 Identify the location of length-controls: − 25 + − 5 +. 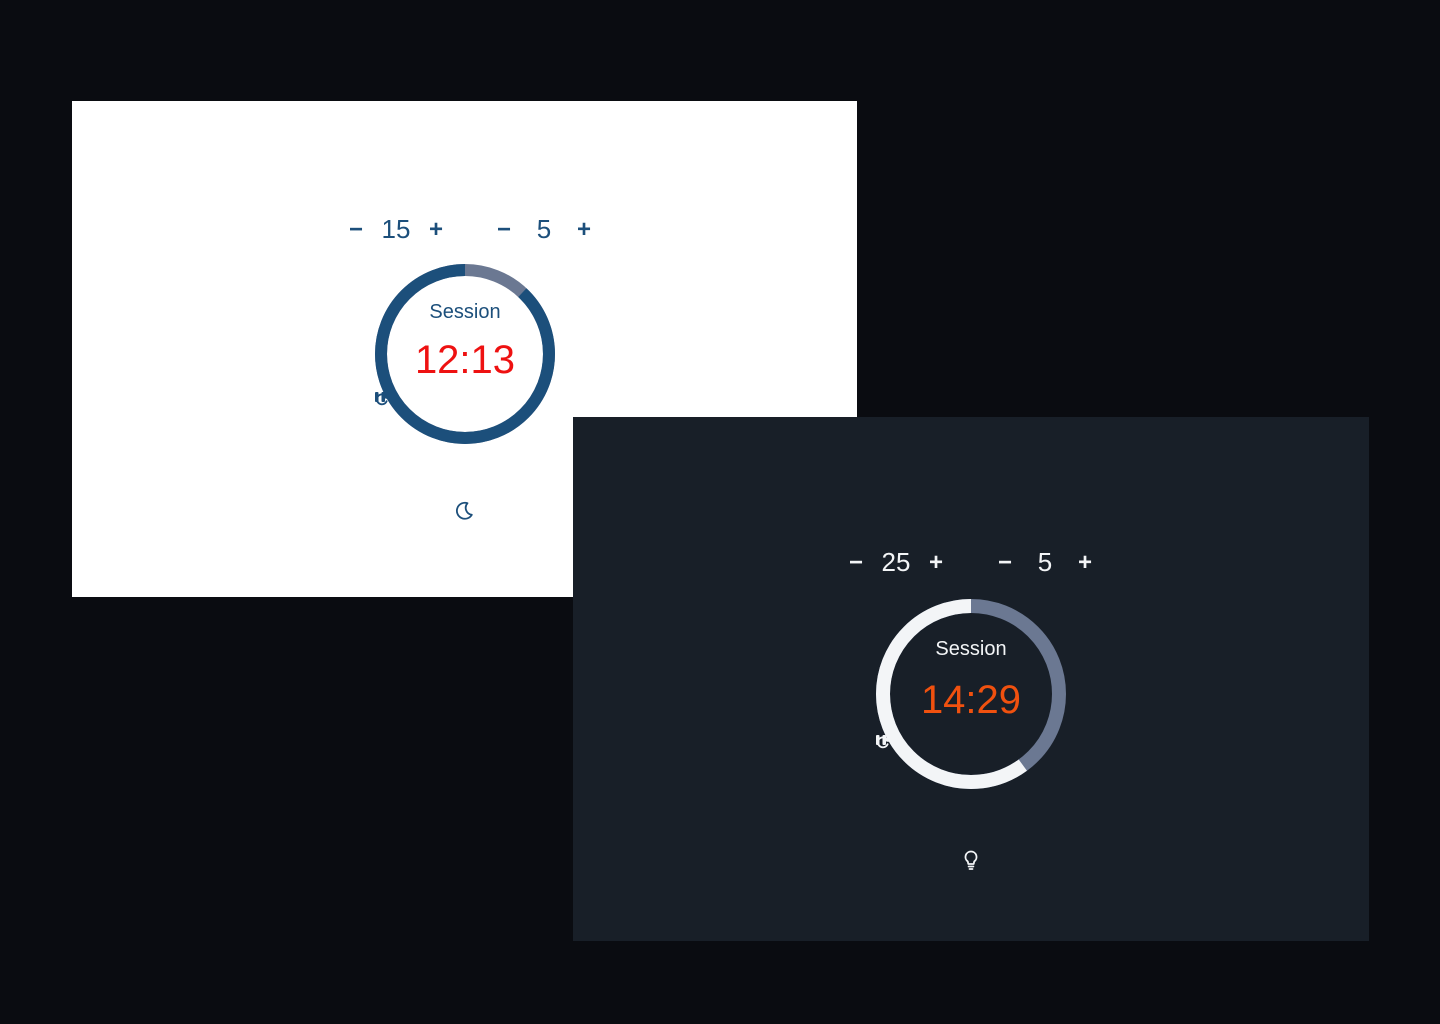
(970, 562).